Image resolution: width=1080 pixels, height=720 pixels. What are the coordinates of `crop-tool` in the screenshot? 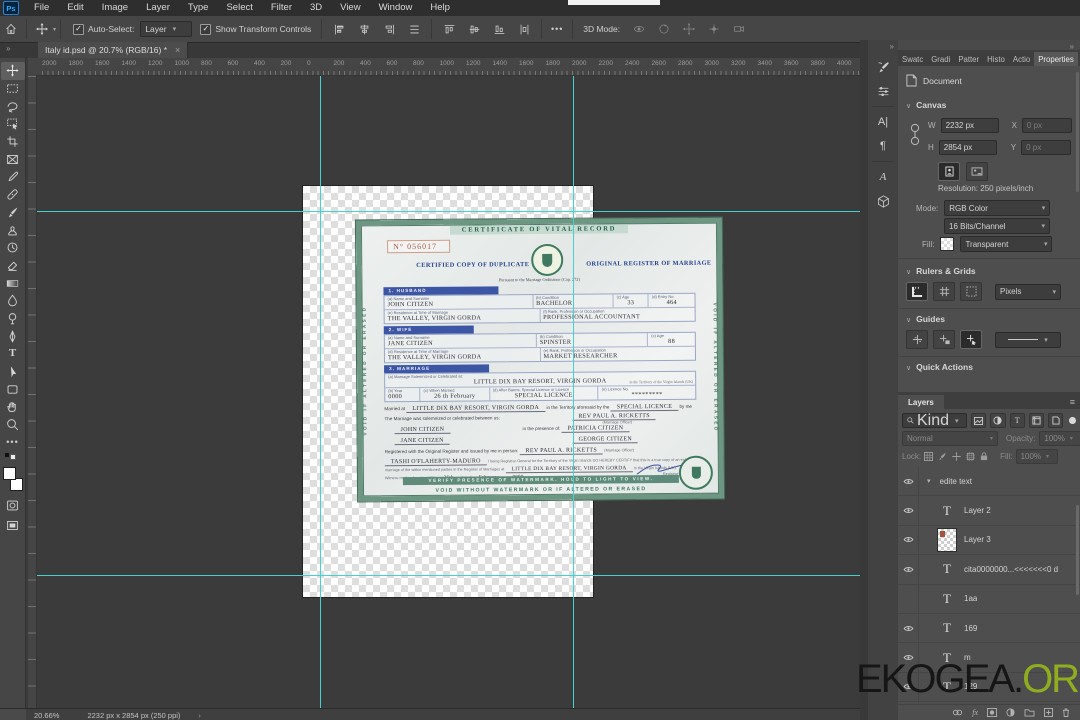 It's located at (13, 142).